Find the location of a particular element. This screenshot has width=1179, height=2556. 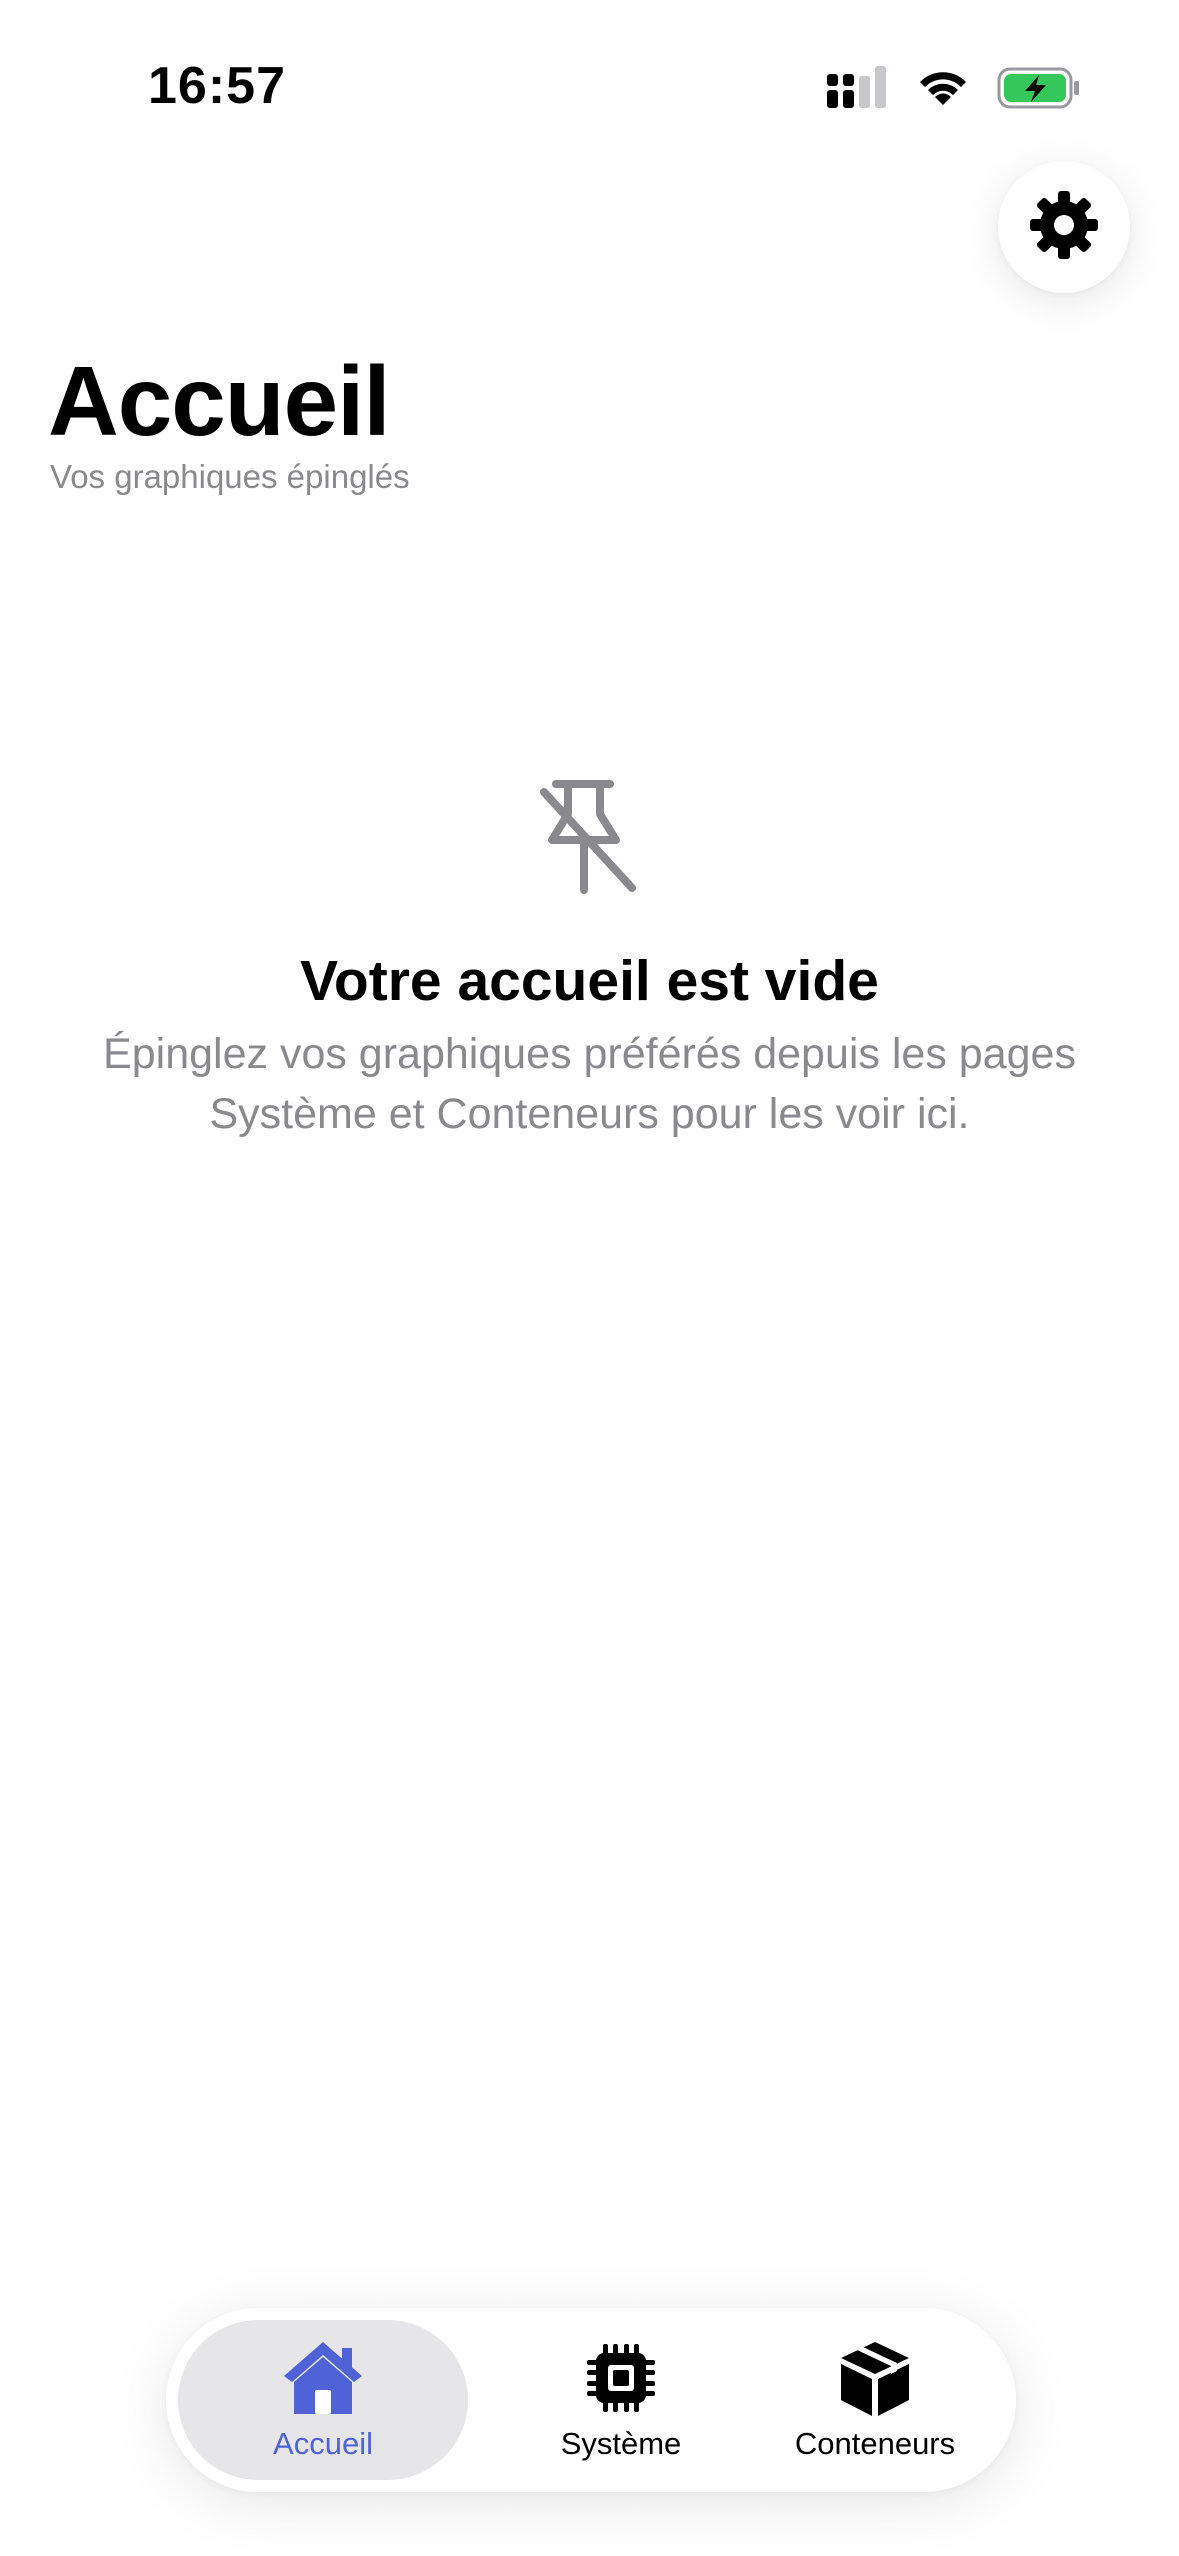

settings-button is located at coordinates (1064, 227).